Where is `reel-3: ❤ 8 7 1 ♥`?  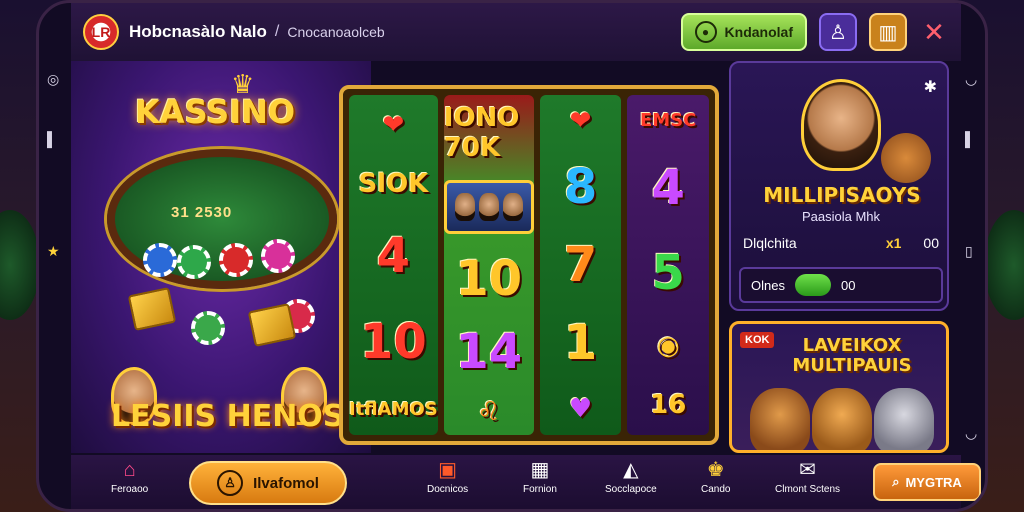 reel-3: ❤ 8 7 1 ♥ is located at coordinates (580, 265).